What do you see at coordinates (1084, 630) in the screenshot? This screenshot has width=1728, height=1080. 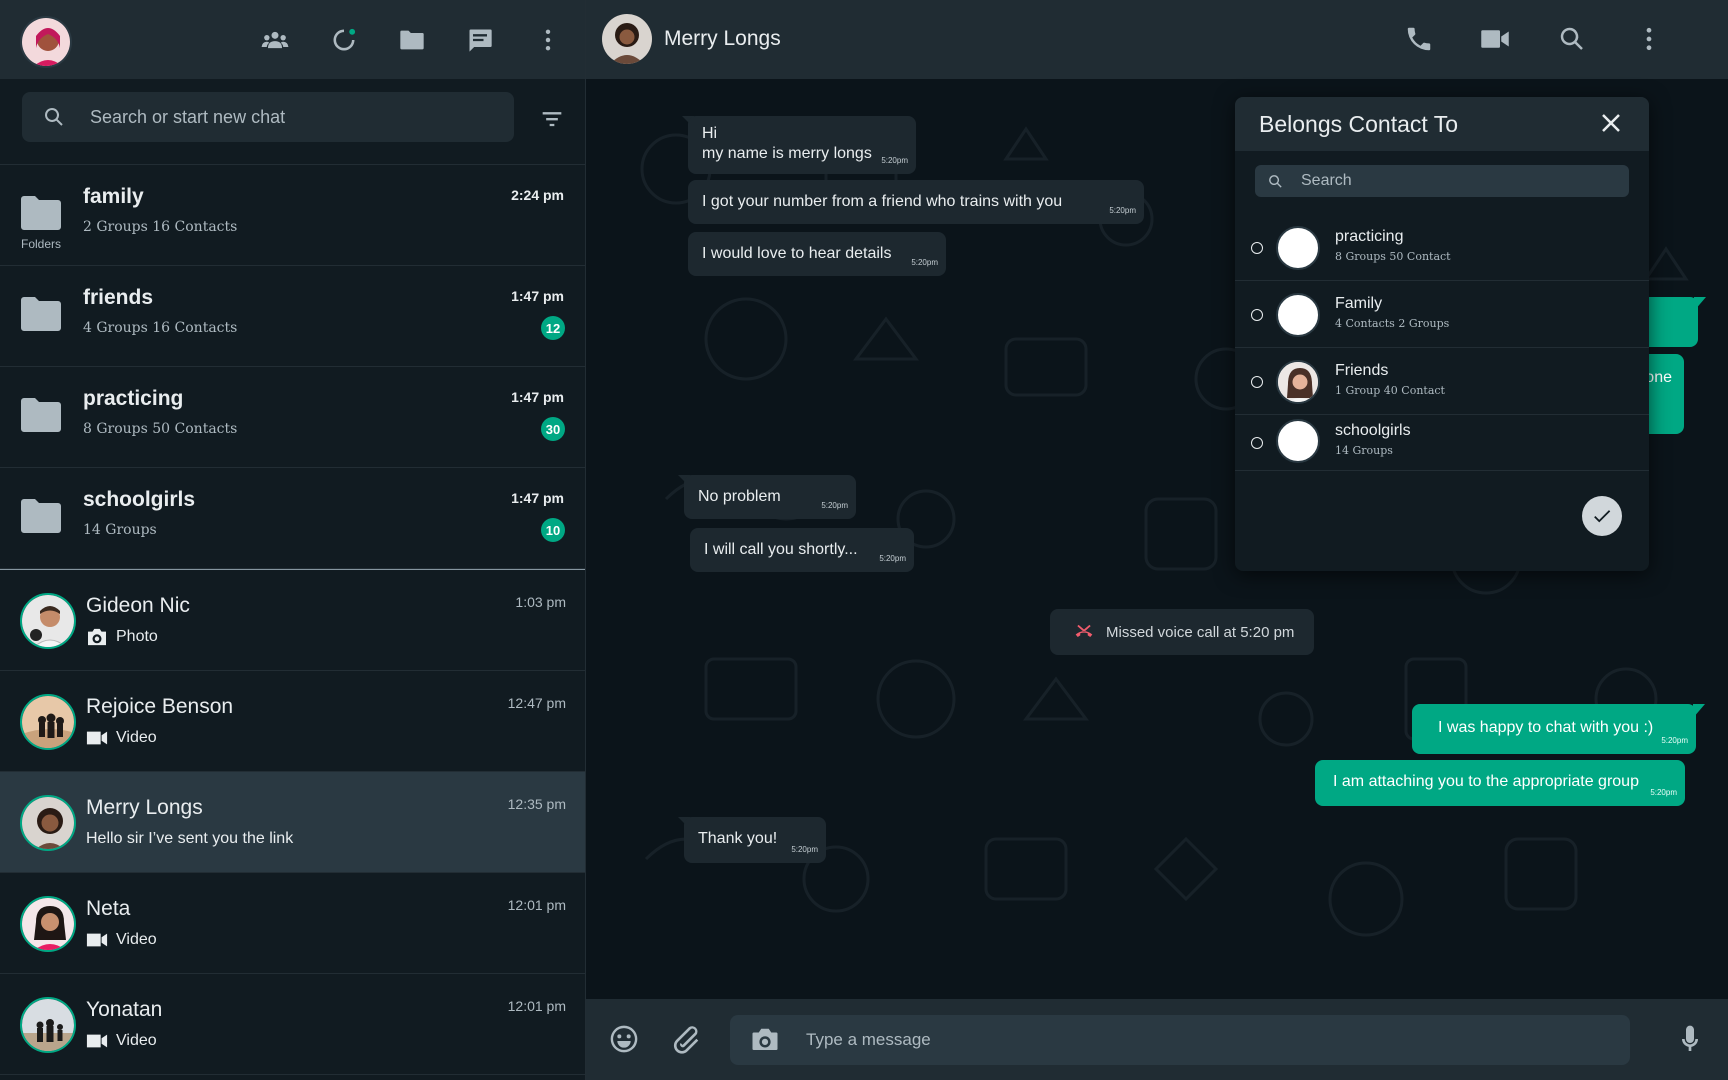 I see `missed-call-icon` at bounding box center [1084, 630].